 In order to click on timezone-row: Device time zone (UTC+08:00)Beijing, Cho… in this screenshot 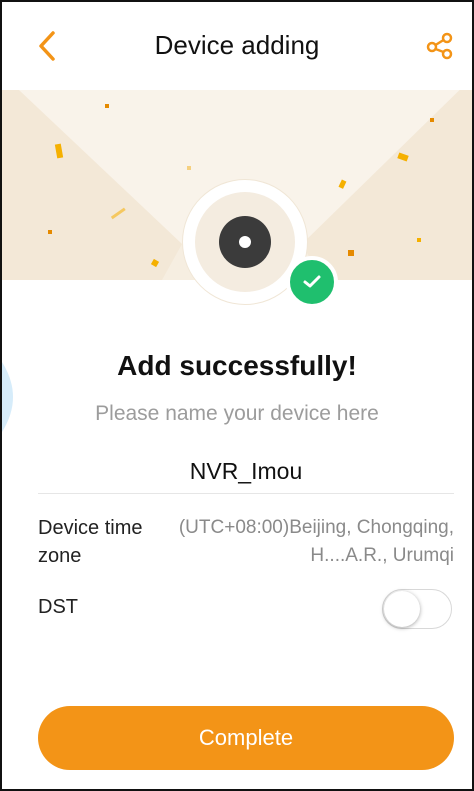, I will do `click(246, 542)`.